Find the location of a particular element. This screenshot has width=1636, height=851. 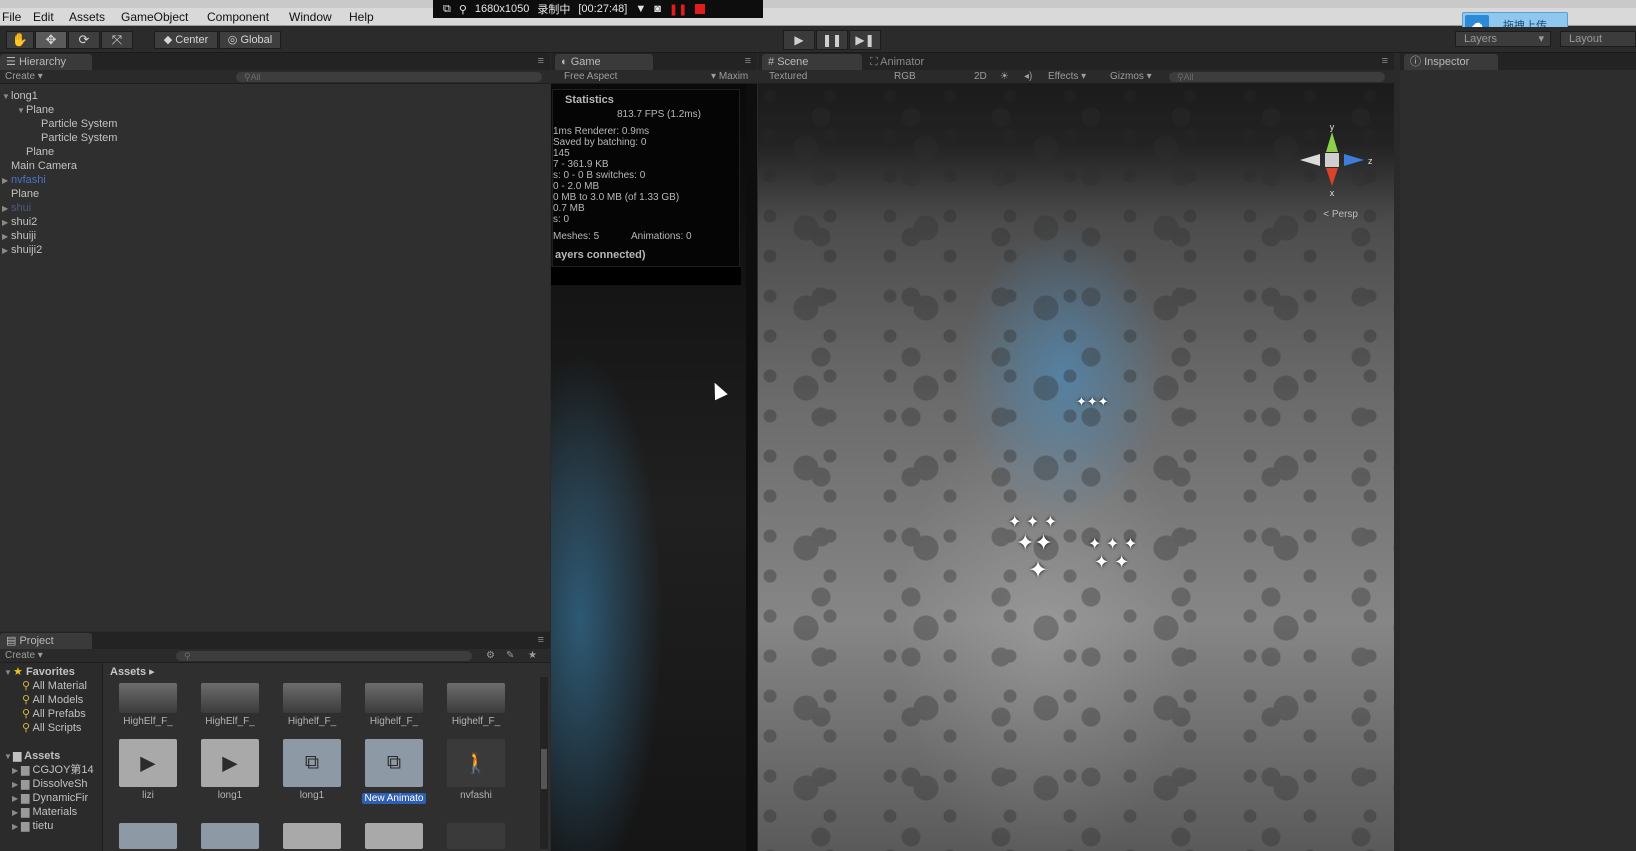

menu-file: File is located at coordinates (11, 17).